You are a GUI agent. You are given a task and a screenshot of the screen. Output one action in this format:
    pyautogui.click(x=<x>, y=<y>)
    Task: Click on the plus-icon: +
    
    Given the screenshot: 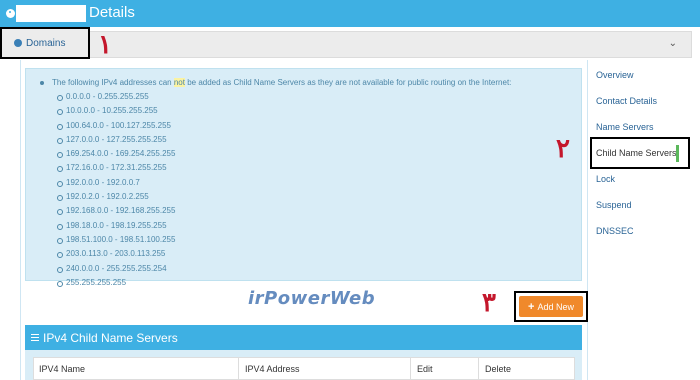 What is the action you would take?
    pyautogui.click(x=531, y=306)
    